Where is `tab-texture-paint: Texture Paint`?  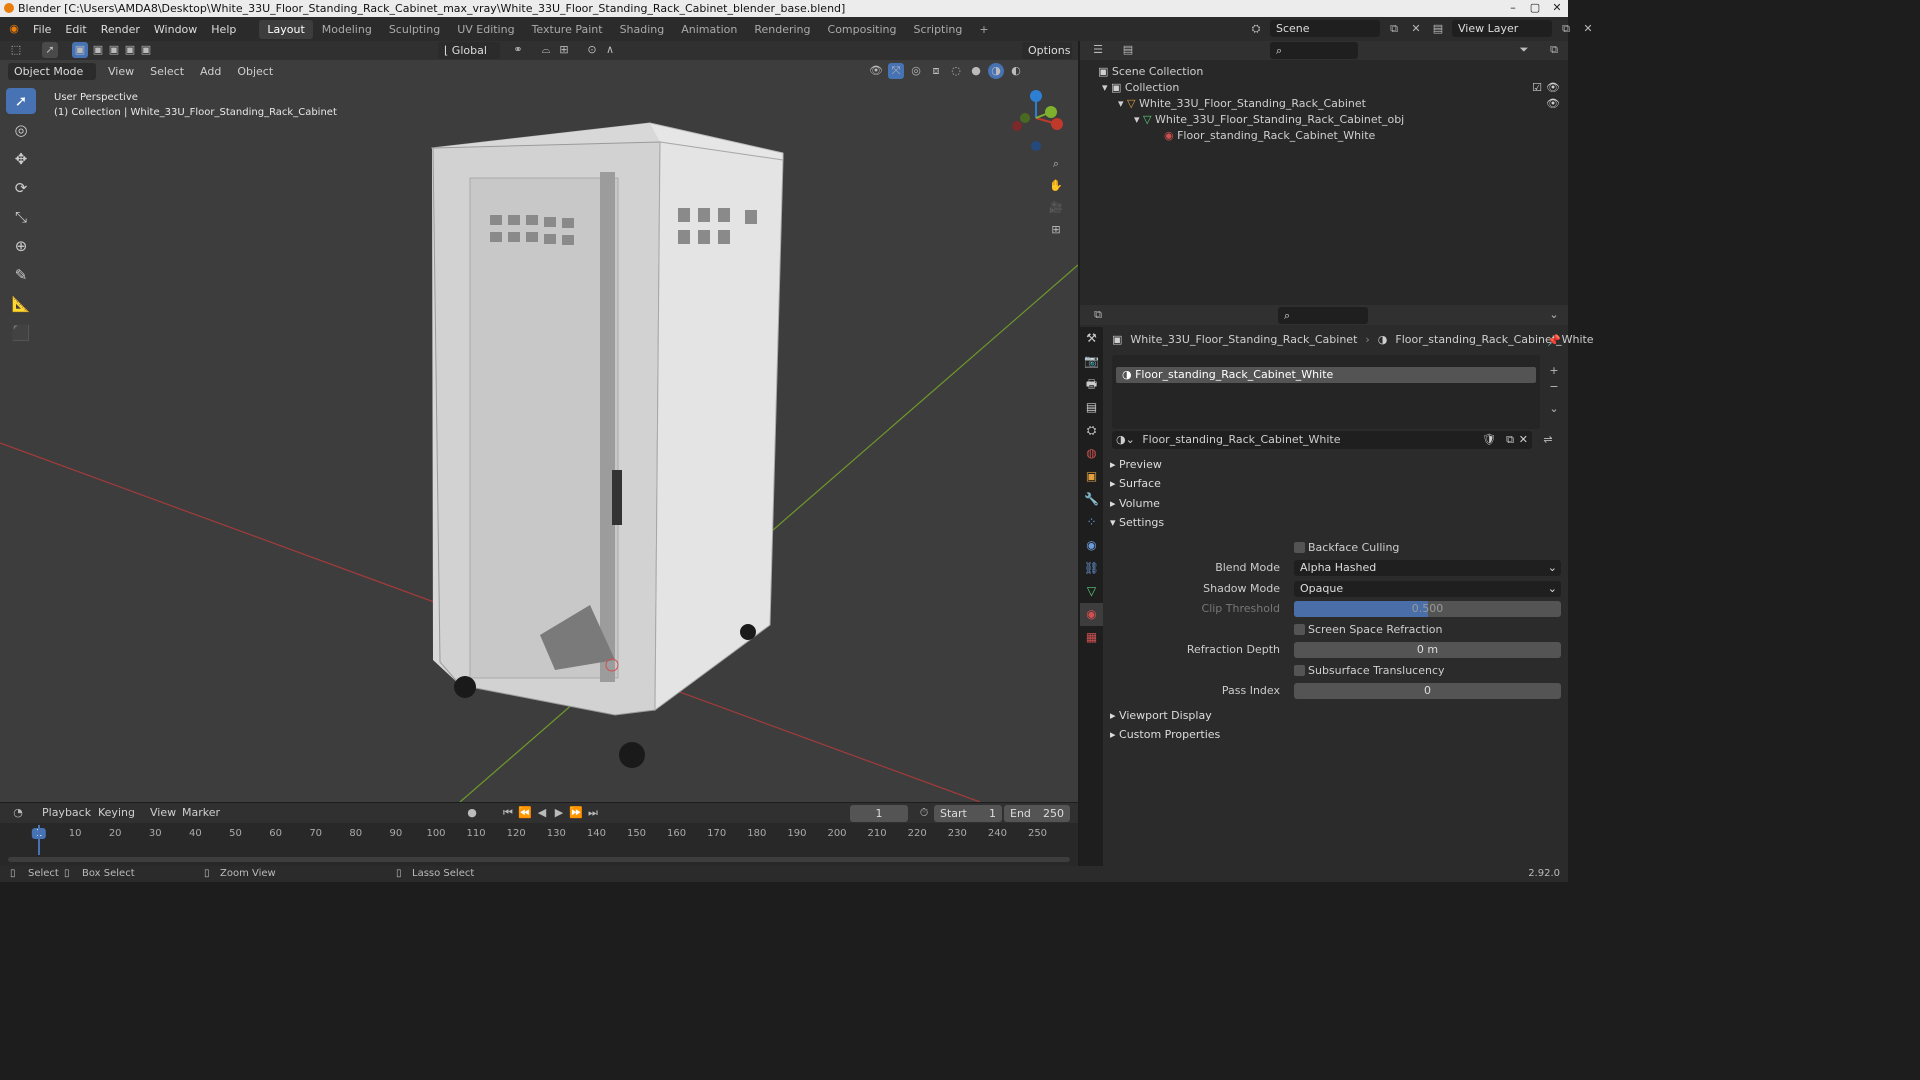 tab-texture-paint: Texture Paint is located at coordinates (567, 29).